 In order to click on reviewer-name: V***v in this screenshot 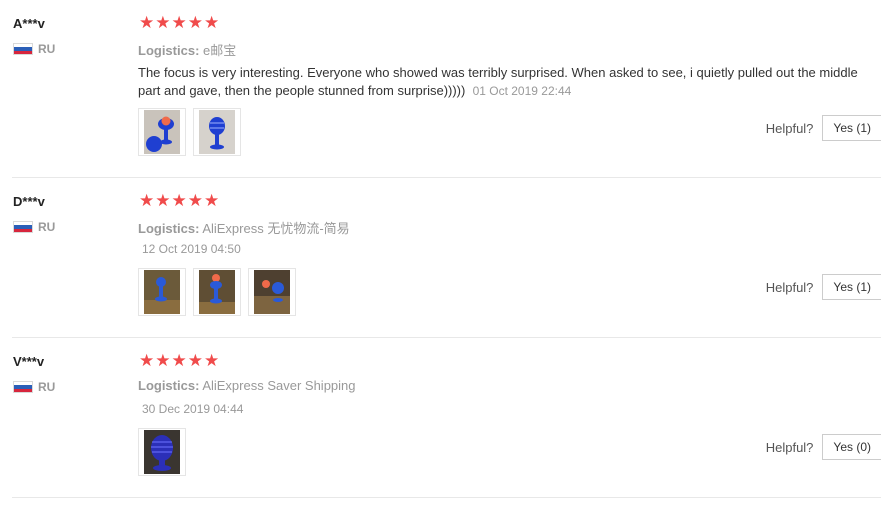, I will do `click(29, 361)`.